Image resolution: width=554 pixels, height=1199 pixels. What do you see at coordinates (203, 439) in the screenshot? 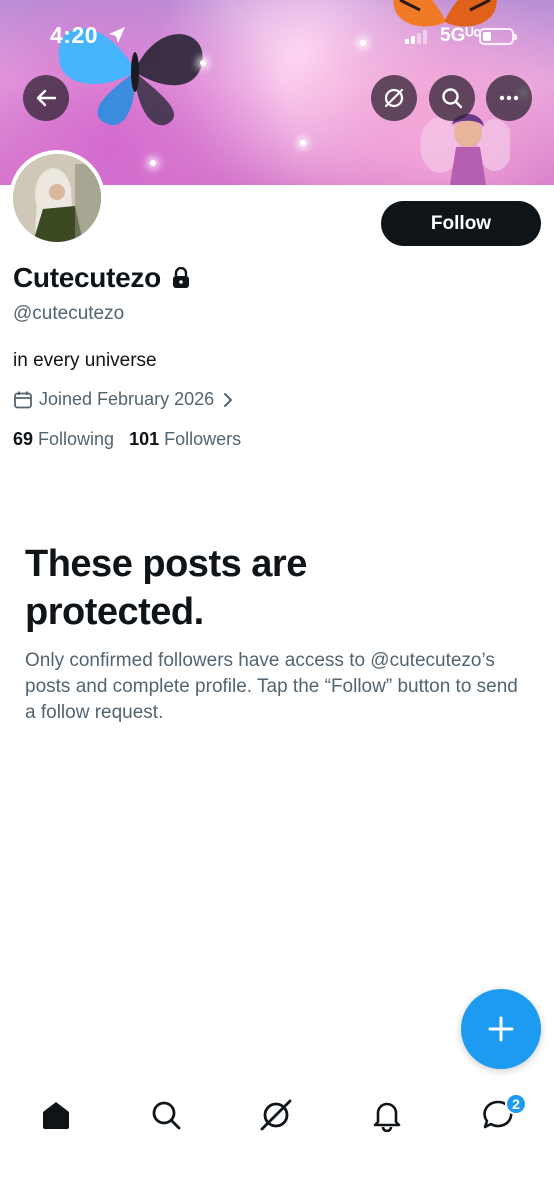
I see `followers-label: Followers` at bounding box center [203, 439].